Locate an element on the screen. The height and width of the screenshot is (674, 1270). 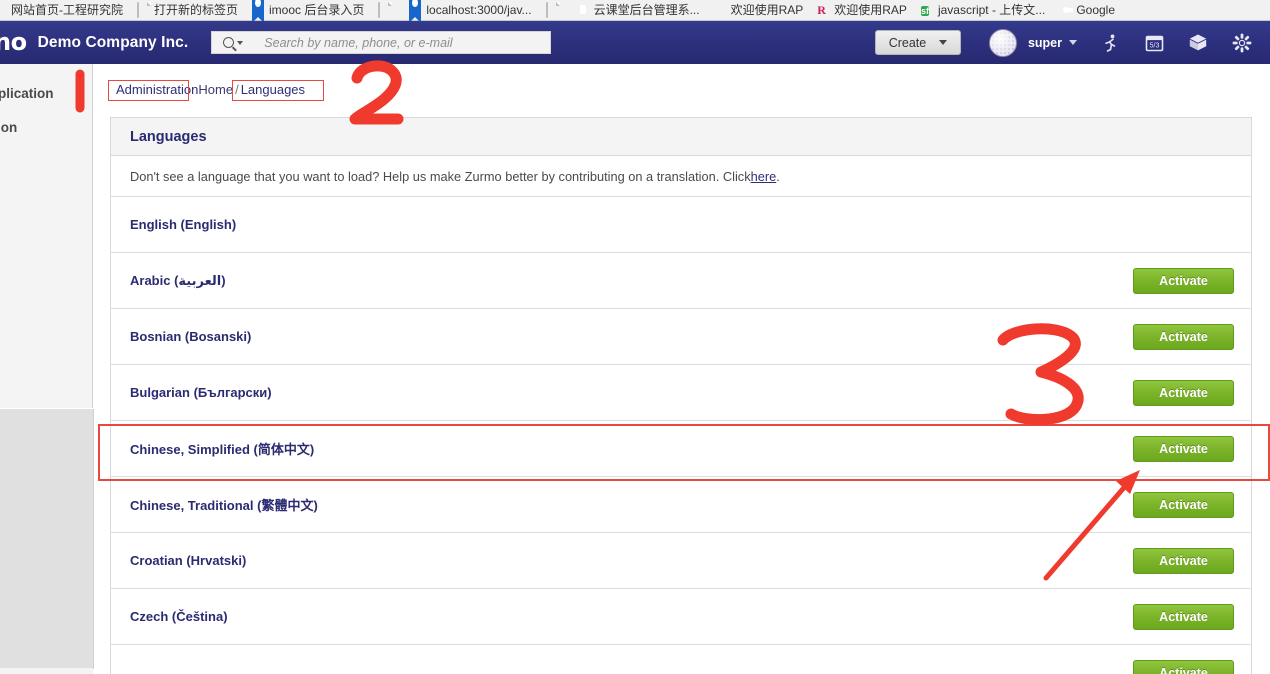
contribute-note-period: . is located at coordinates (778, 176).